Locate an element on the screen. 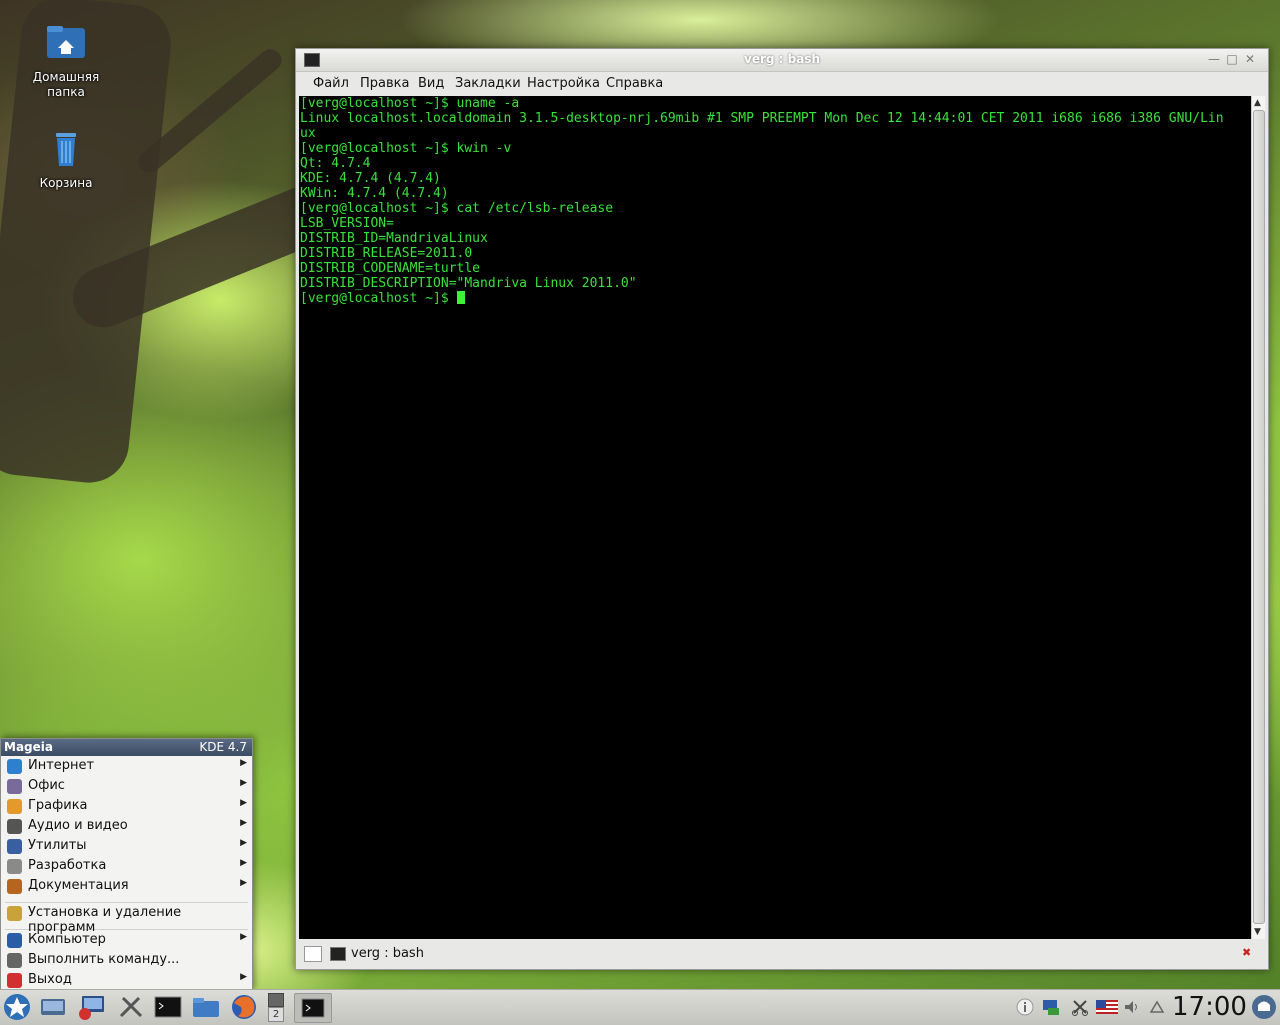 The height and width of the screenshot is (1025, 1280). scrollbar-thumb is located at coordinates (1259, 517).